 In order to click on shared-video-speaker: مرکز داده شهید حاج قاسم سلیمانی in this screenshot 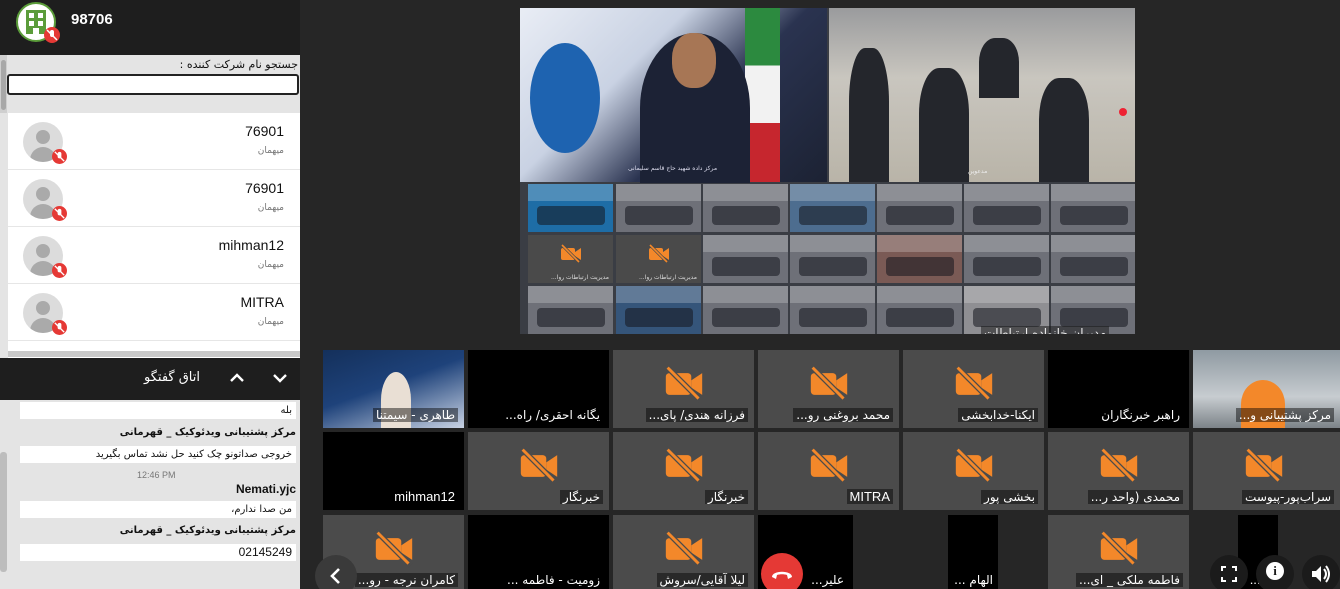, I will do `click(673, 95)`.